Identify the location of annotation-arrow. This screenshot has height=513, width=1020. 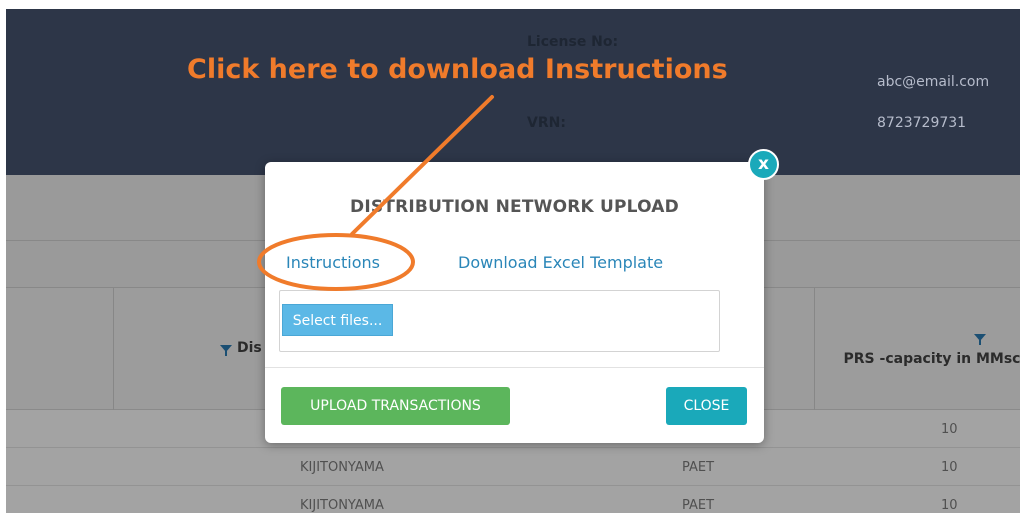
(422, 165).